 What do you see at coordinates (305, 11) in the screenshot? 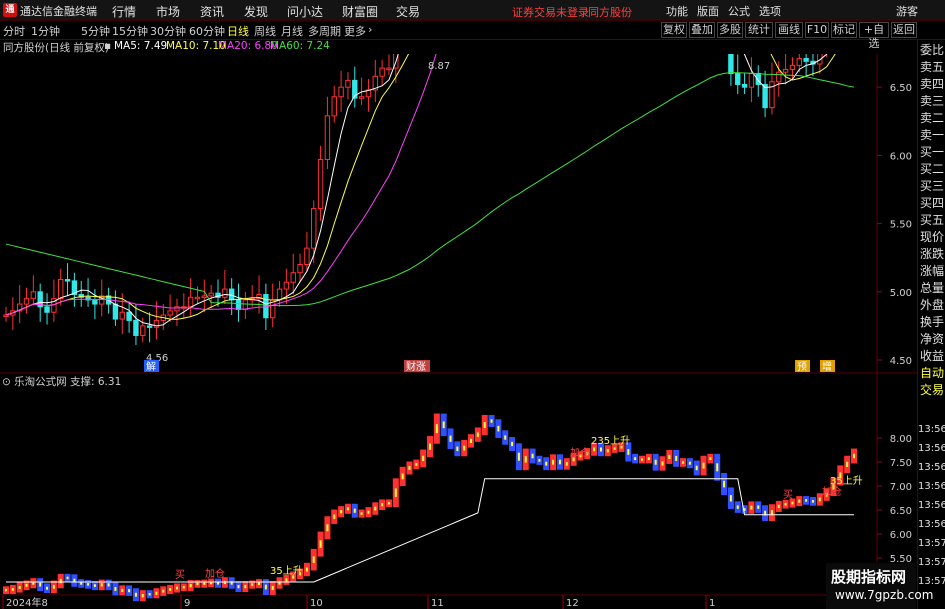
I see `menu-wenxiaoda: 问小达` at bounding box center [305, 11].